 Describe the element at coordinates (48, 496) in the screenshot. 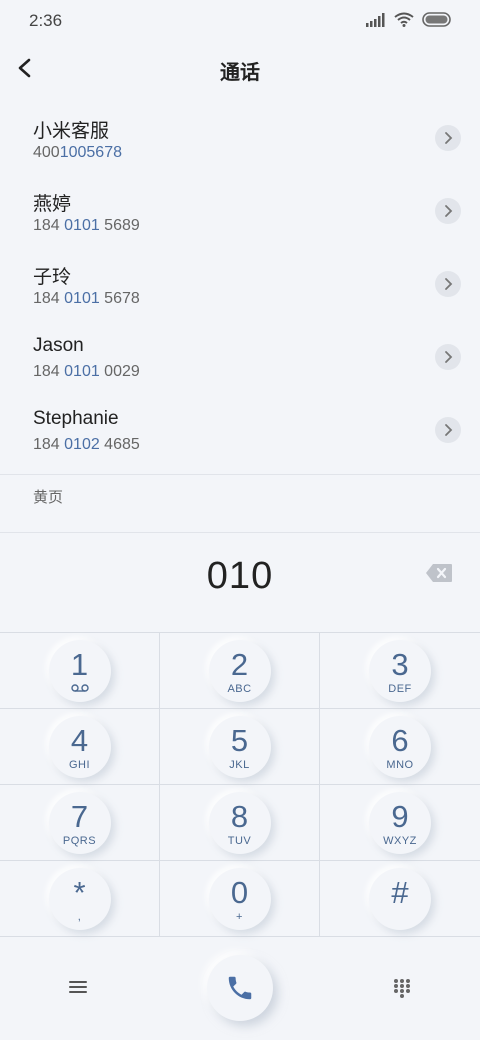

I see `yellow-pages-link: 黄页` at that location.